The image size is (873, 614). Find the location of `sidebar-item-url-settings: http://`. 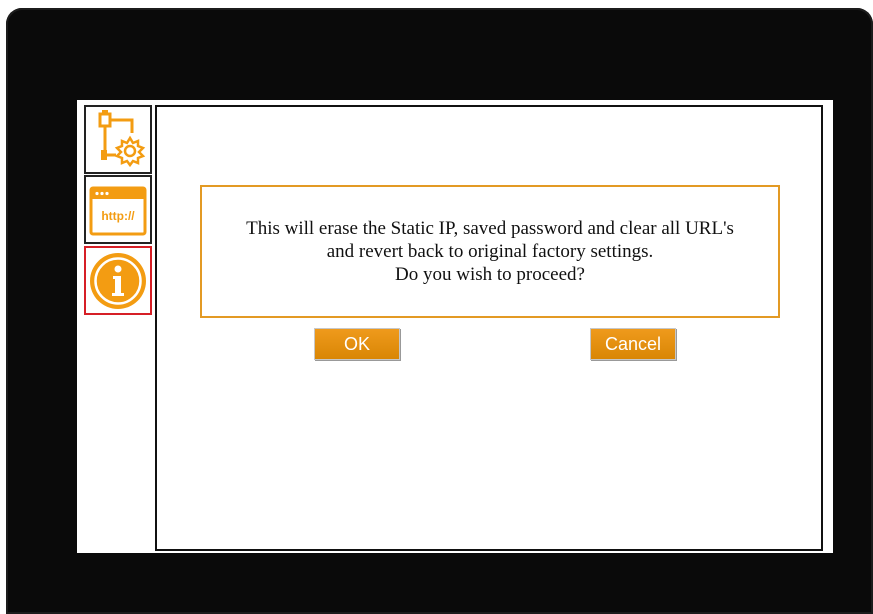

sidebar-item-url-settings: http:// is located at coordinates (118, 209).